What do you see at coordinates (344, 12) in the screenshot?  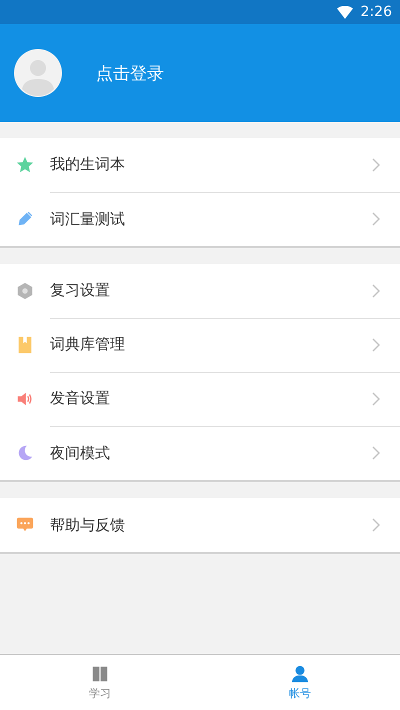 I see `wifi-icon` at bounding box center [344, 12].